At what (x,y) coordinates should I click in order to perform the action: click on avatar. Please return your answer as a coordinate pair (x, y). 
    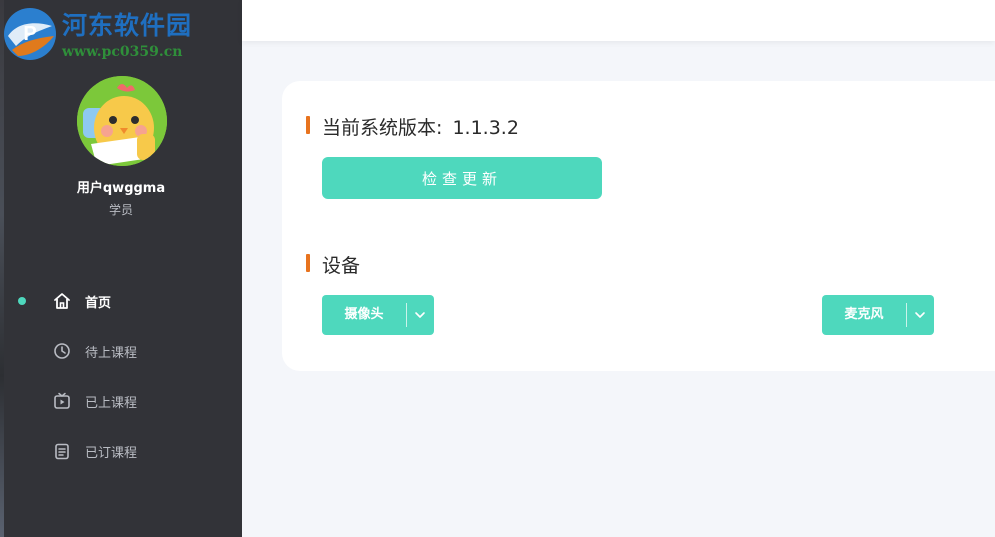
    Looking at the image, I should click on (122, 121).